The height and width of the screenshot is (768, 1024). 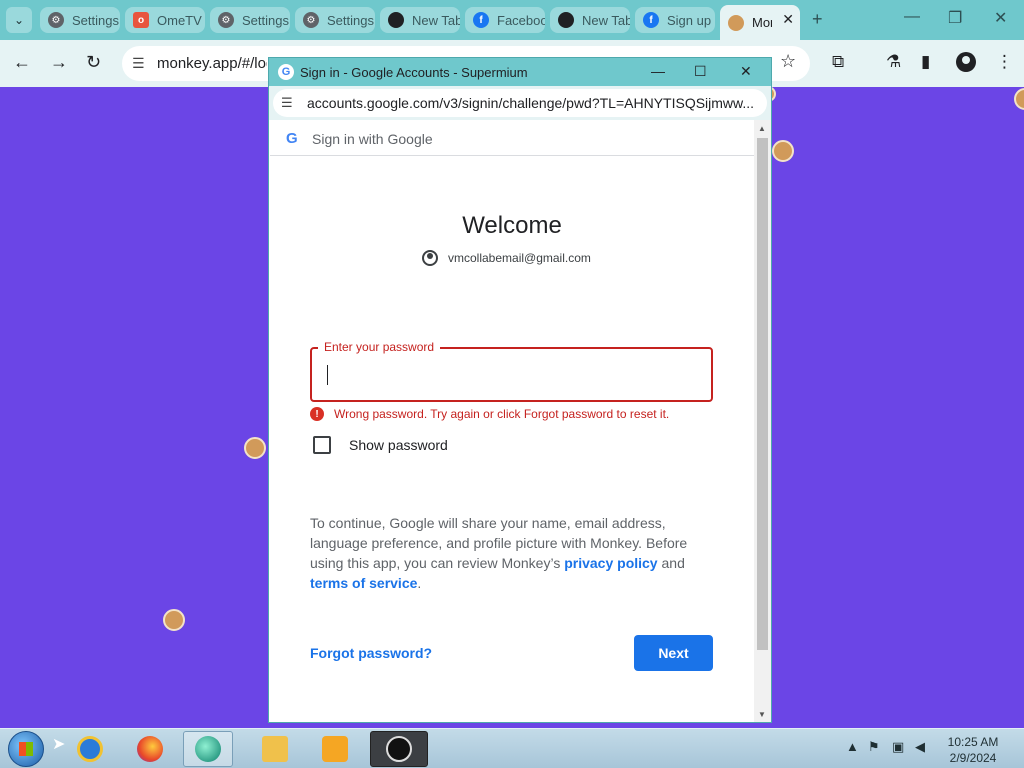 I want to click on side-panel-icon: ▮, so click(x=925, y=62).